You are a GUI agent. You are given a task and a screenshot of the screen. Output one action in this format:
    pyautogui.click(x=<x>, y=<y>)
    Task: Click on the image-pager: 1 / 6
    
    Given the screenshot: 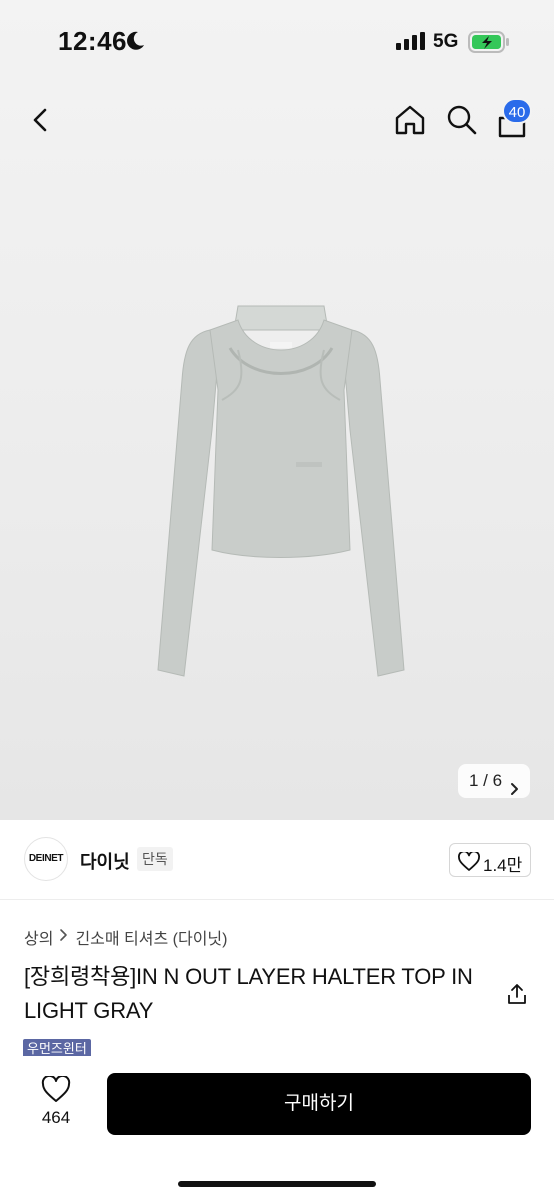 What is the action you would take?
    pyautogui.click(x=494, y=781)
    